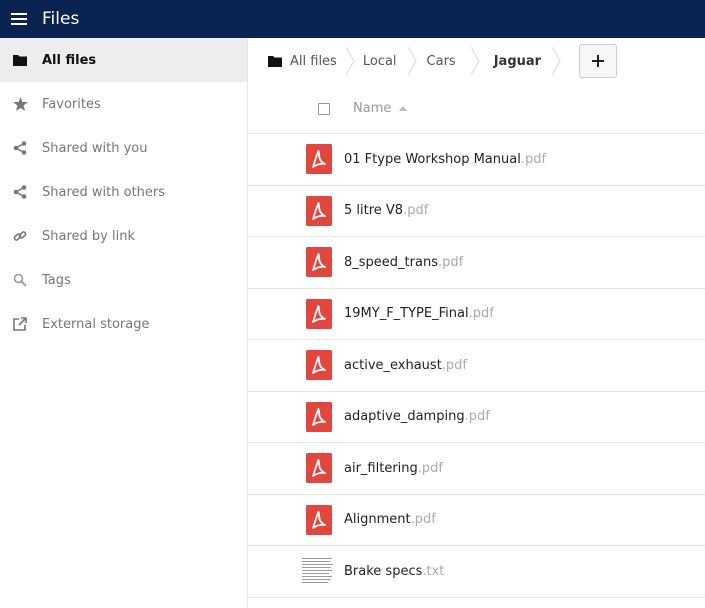 Image resolution: width=705 pixels, height=608 pixels. What do you see at coordinates (20, 324) in the screenshot?
I see `external-link-icon` at bounding box center [20, 324].